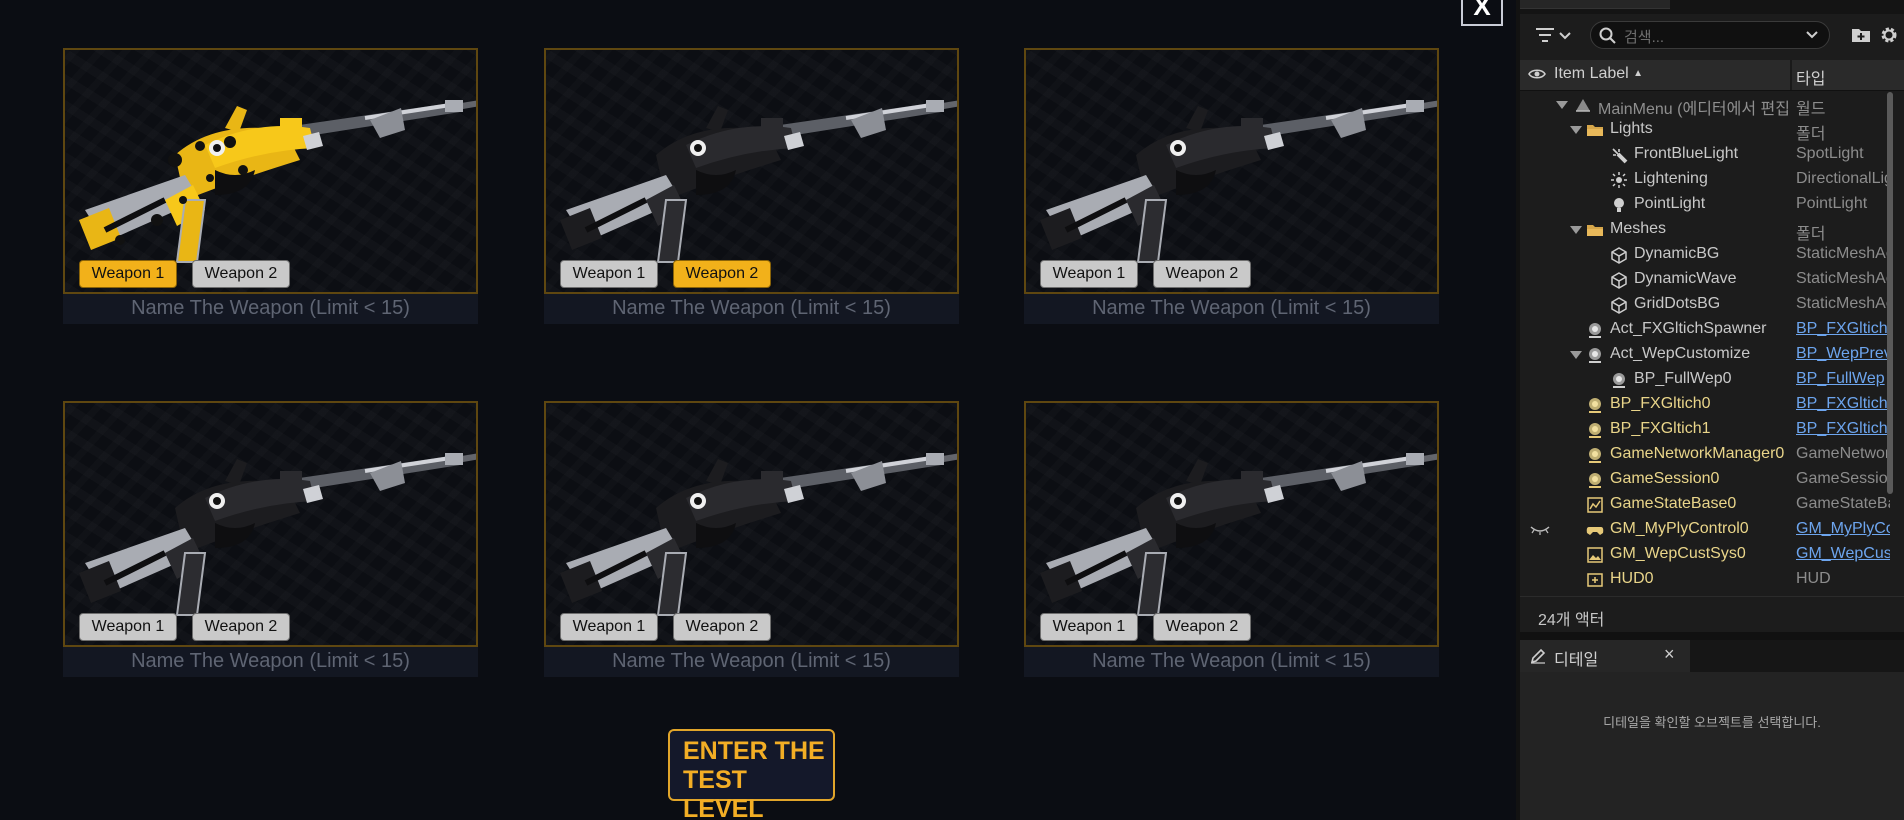 This screenshot has width=1904, height=820. What do you see at coordinates (1705, 404) in the screenshot?
I see `outliner-row: BP_FXGltich0 BP_FXGltich` at bounding box center [1705, 404].